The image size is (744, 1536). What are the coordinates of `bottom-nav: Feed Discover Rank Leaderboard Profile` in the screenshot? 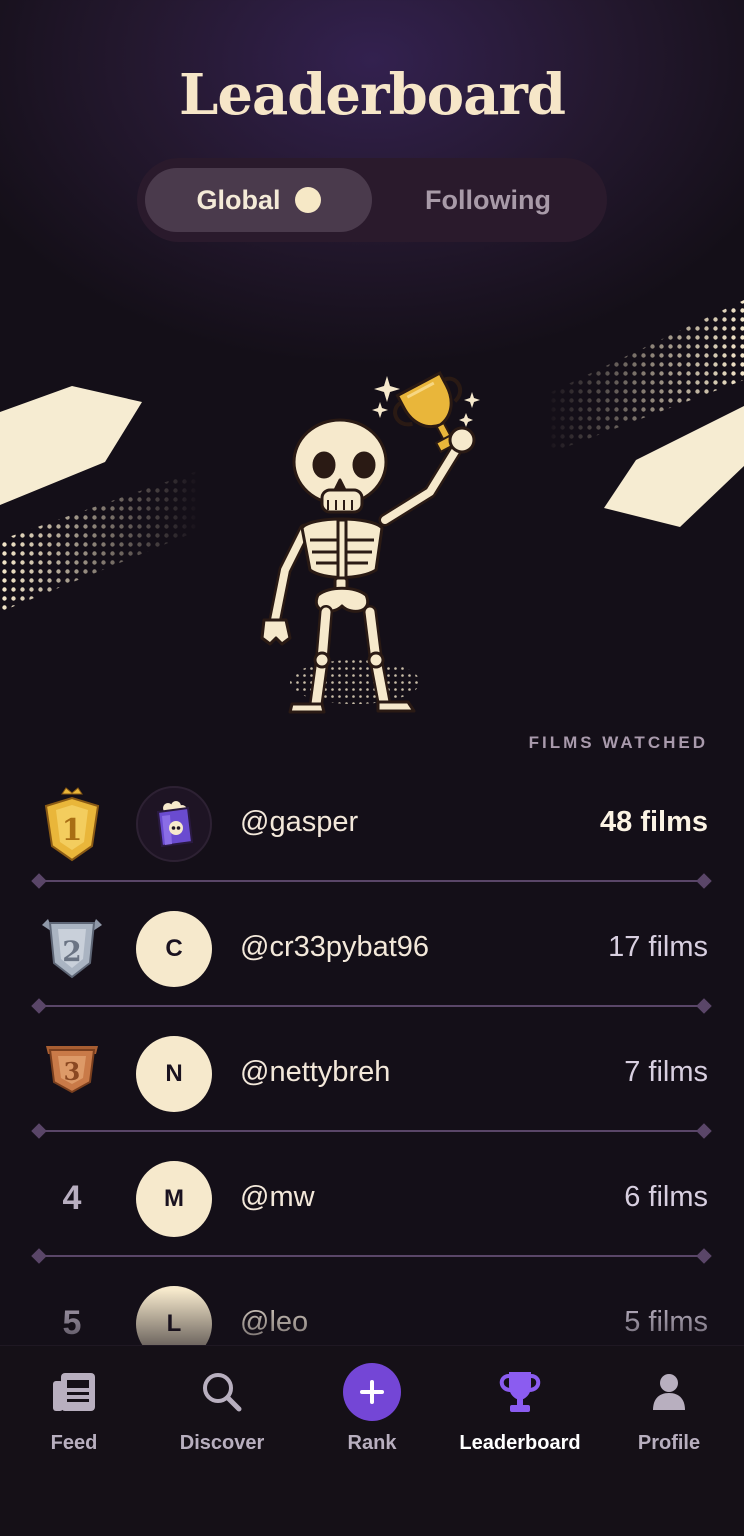 It's located at (372, 1440).